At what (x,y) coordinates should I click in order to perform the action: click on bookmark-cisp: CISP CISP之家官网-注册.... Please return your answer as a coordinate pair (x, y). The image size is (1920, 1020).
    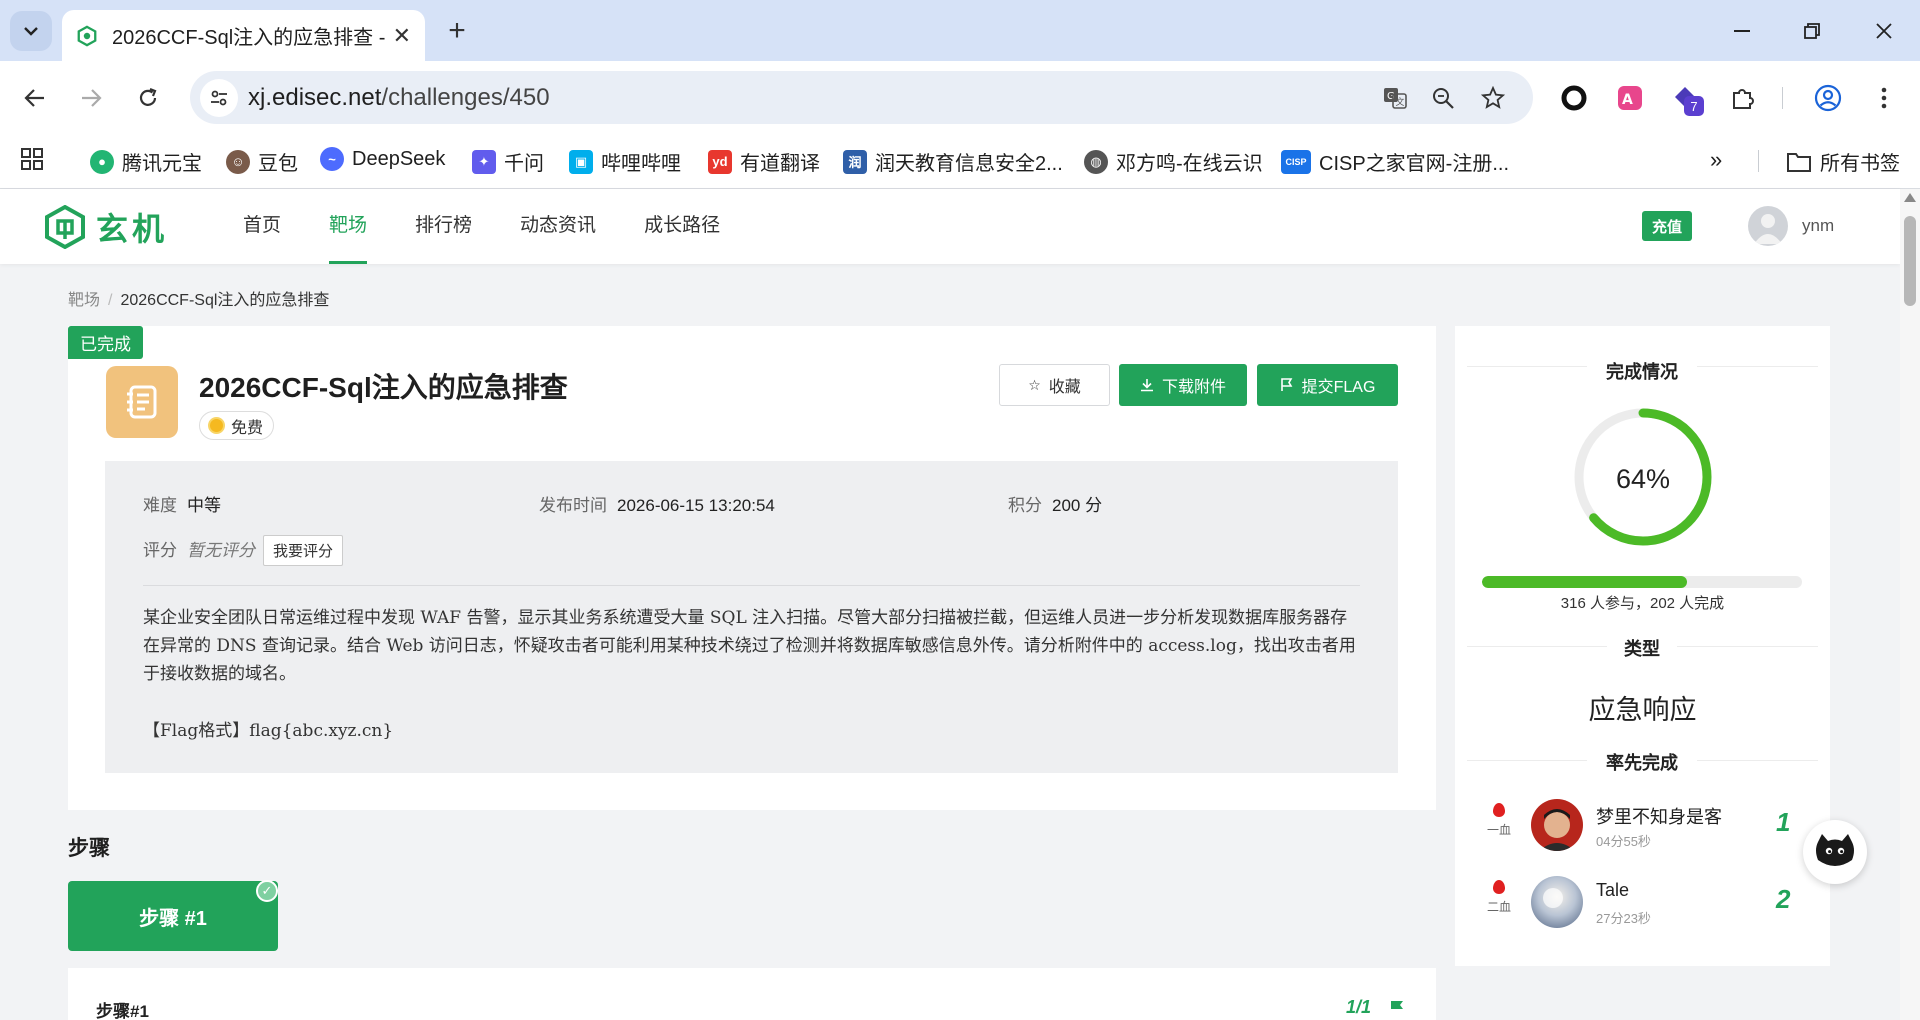
    Looking at the image, I should click on (1395, 161).